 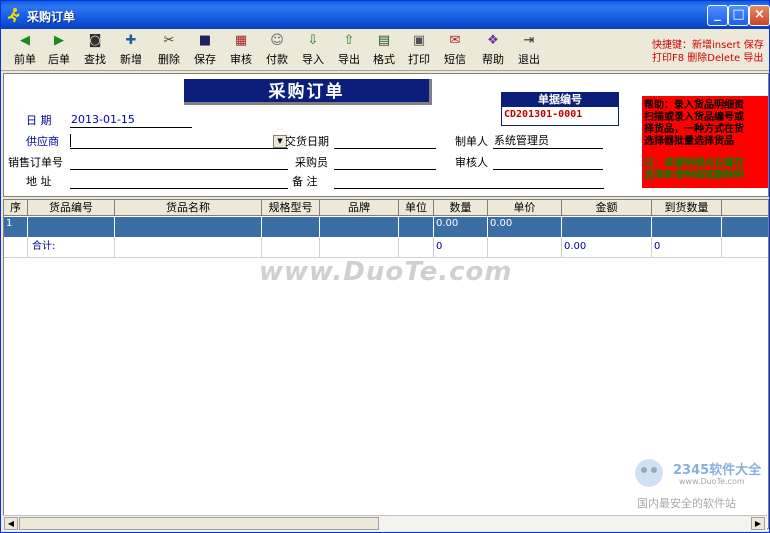 What do you see at coordinates (471, 141) in the screenshot?
I see `maker-label: 制单人` at bounding box center [471, 141].